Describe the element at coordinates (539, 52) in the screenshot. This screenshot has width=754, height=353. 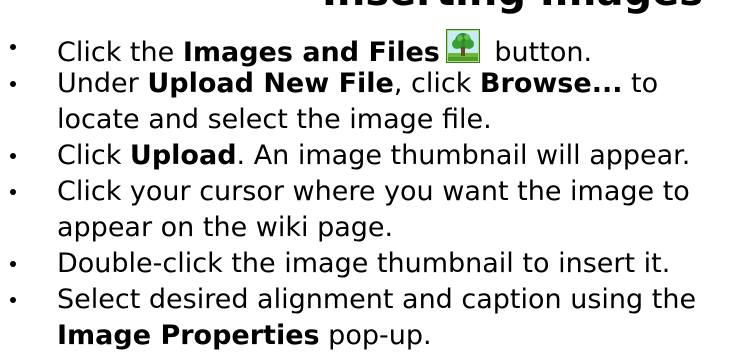
I see `instruction-1-text-b: button.` at that location.